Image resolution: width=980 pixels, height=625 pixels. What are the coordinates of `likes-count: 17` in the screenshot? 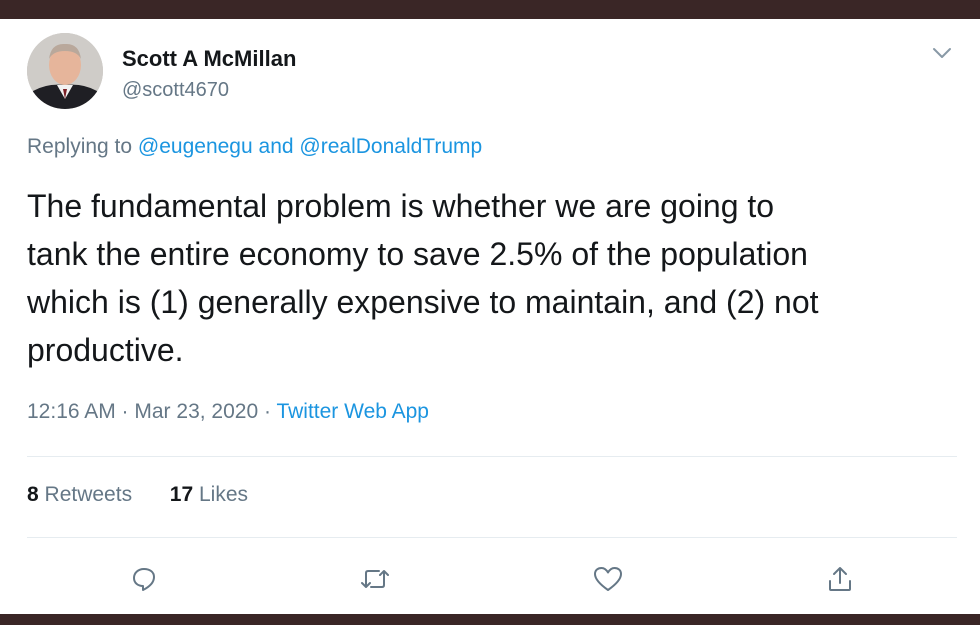 It's located at (181, 494).